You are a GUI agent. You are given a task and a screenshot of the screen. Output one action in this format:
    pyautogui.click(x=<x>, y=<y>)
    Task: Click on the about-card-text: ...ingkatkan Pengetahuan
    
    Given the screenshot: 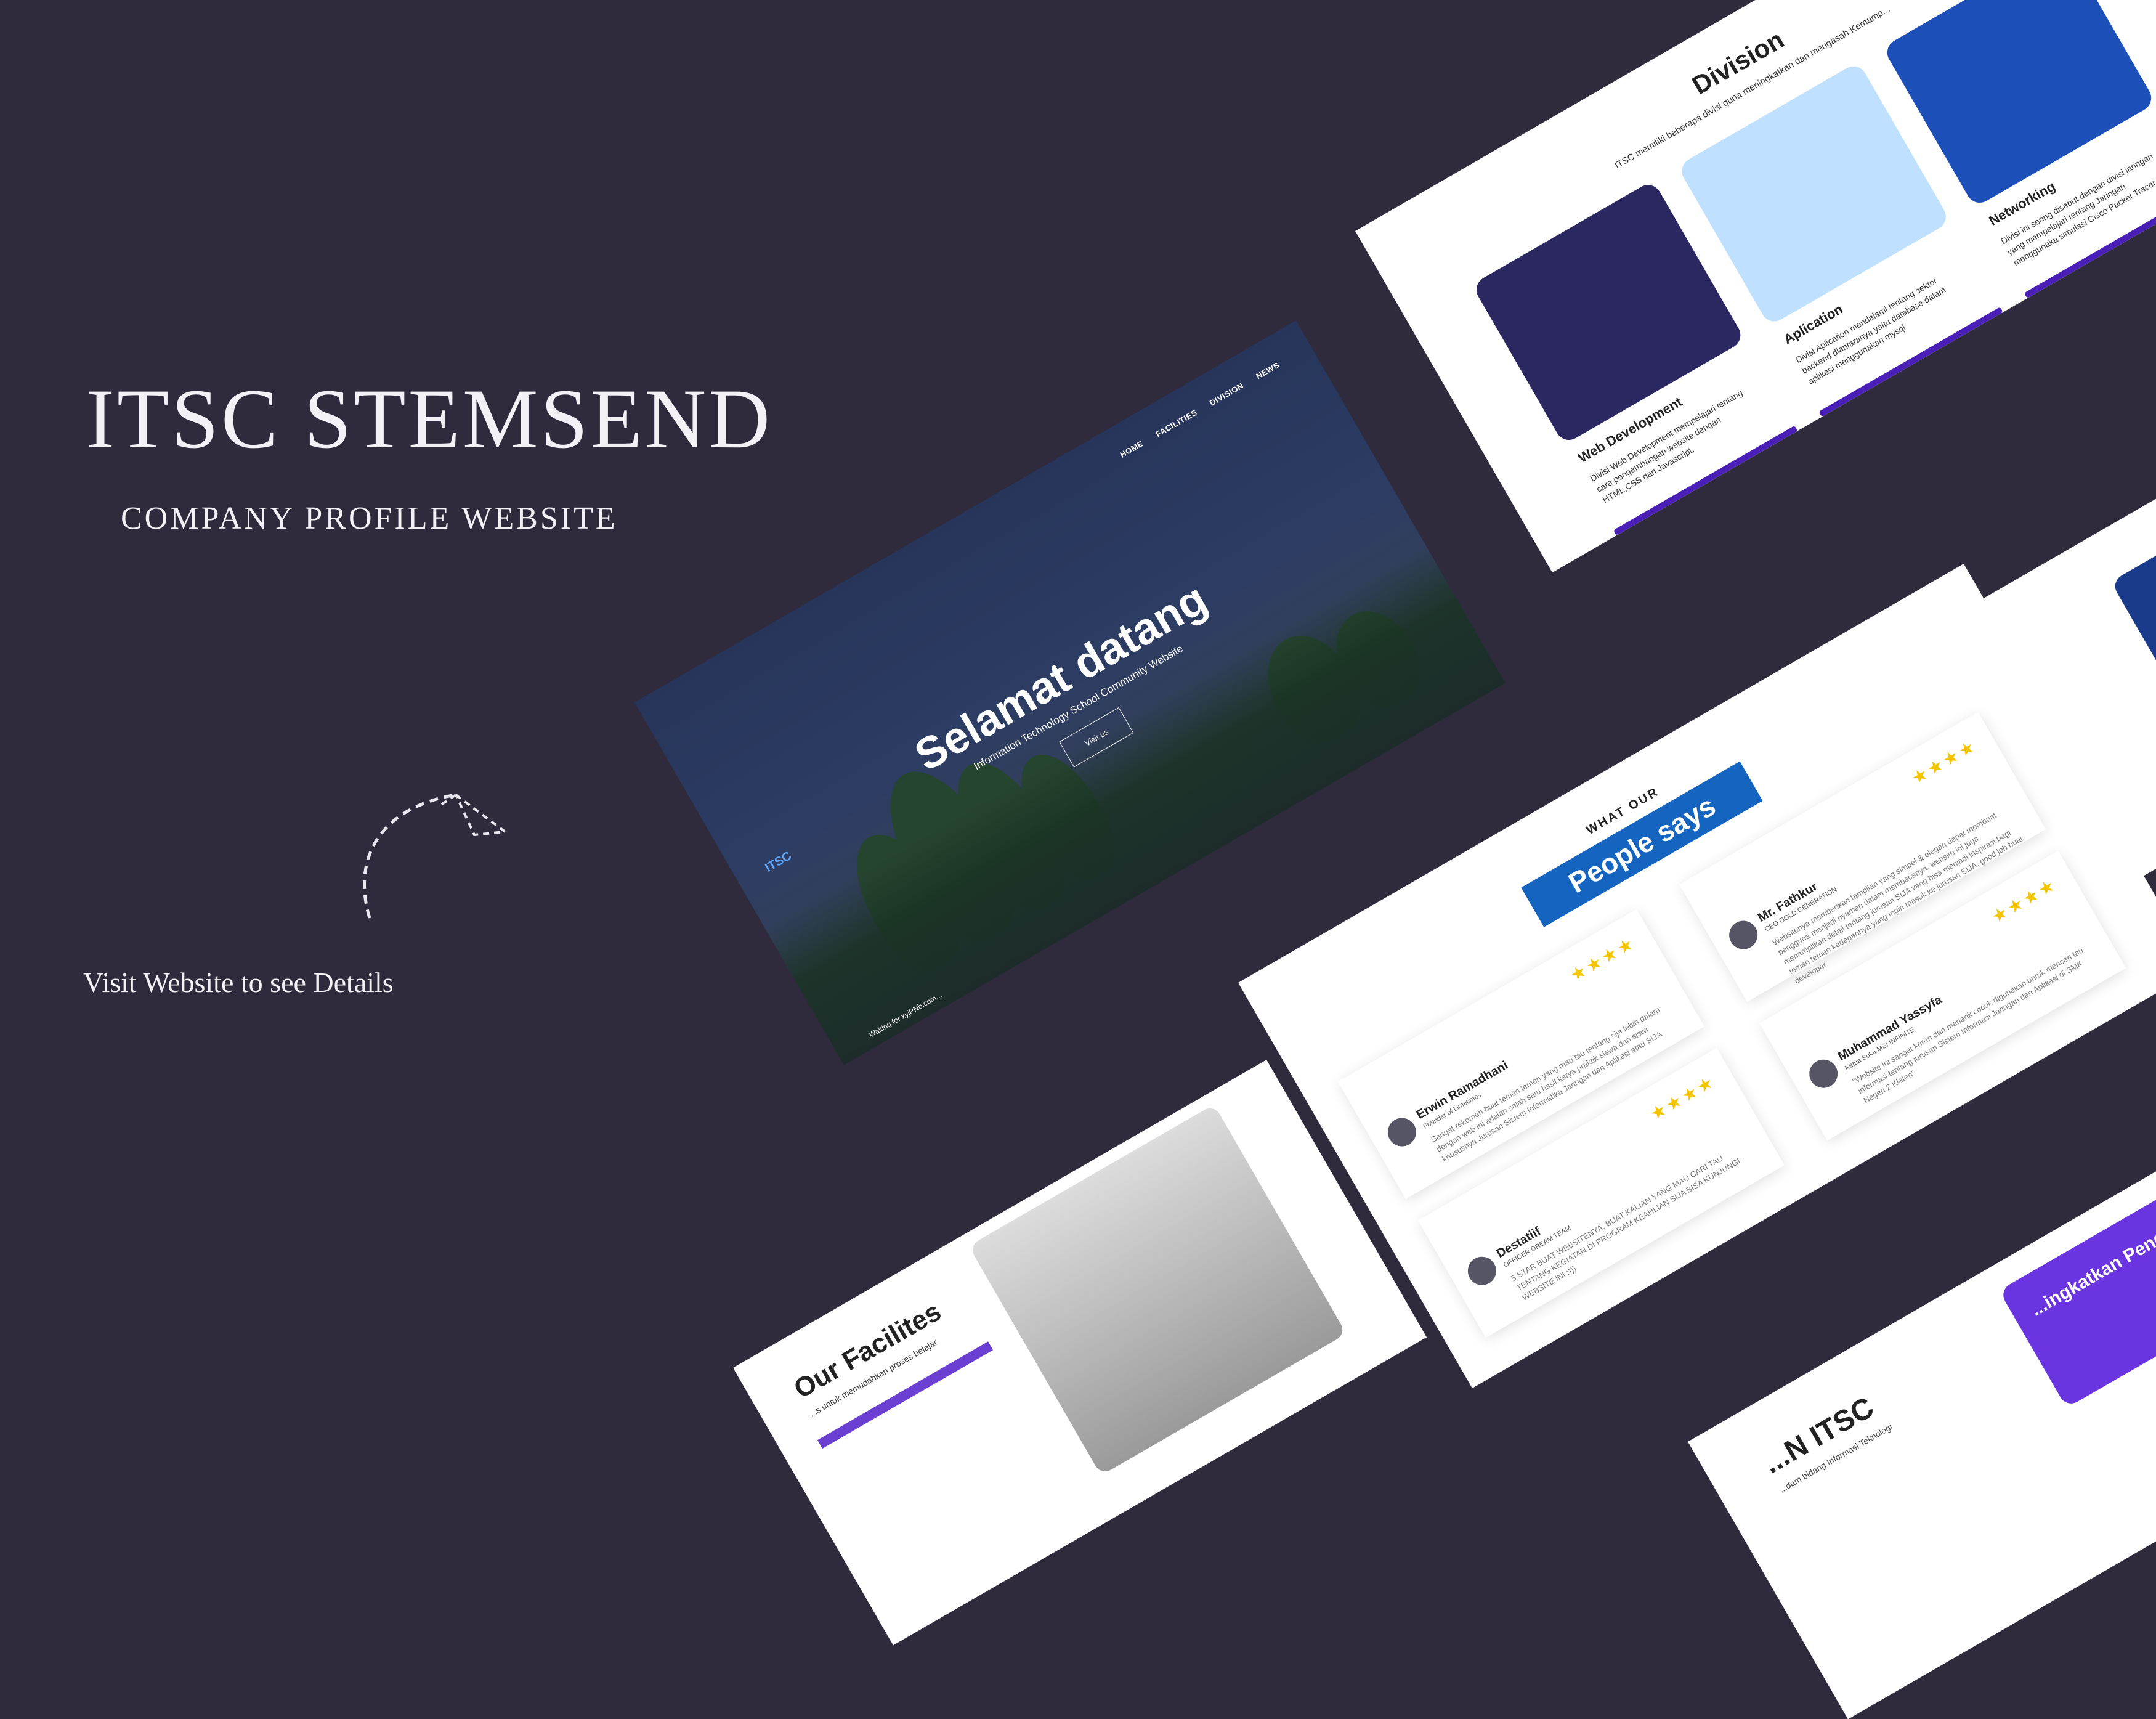 What is the action you would take?
    pyautogui.click(x=2091, y=1255)
    